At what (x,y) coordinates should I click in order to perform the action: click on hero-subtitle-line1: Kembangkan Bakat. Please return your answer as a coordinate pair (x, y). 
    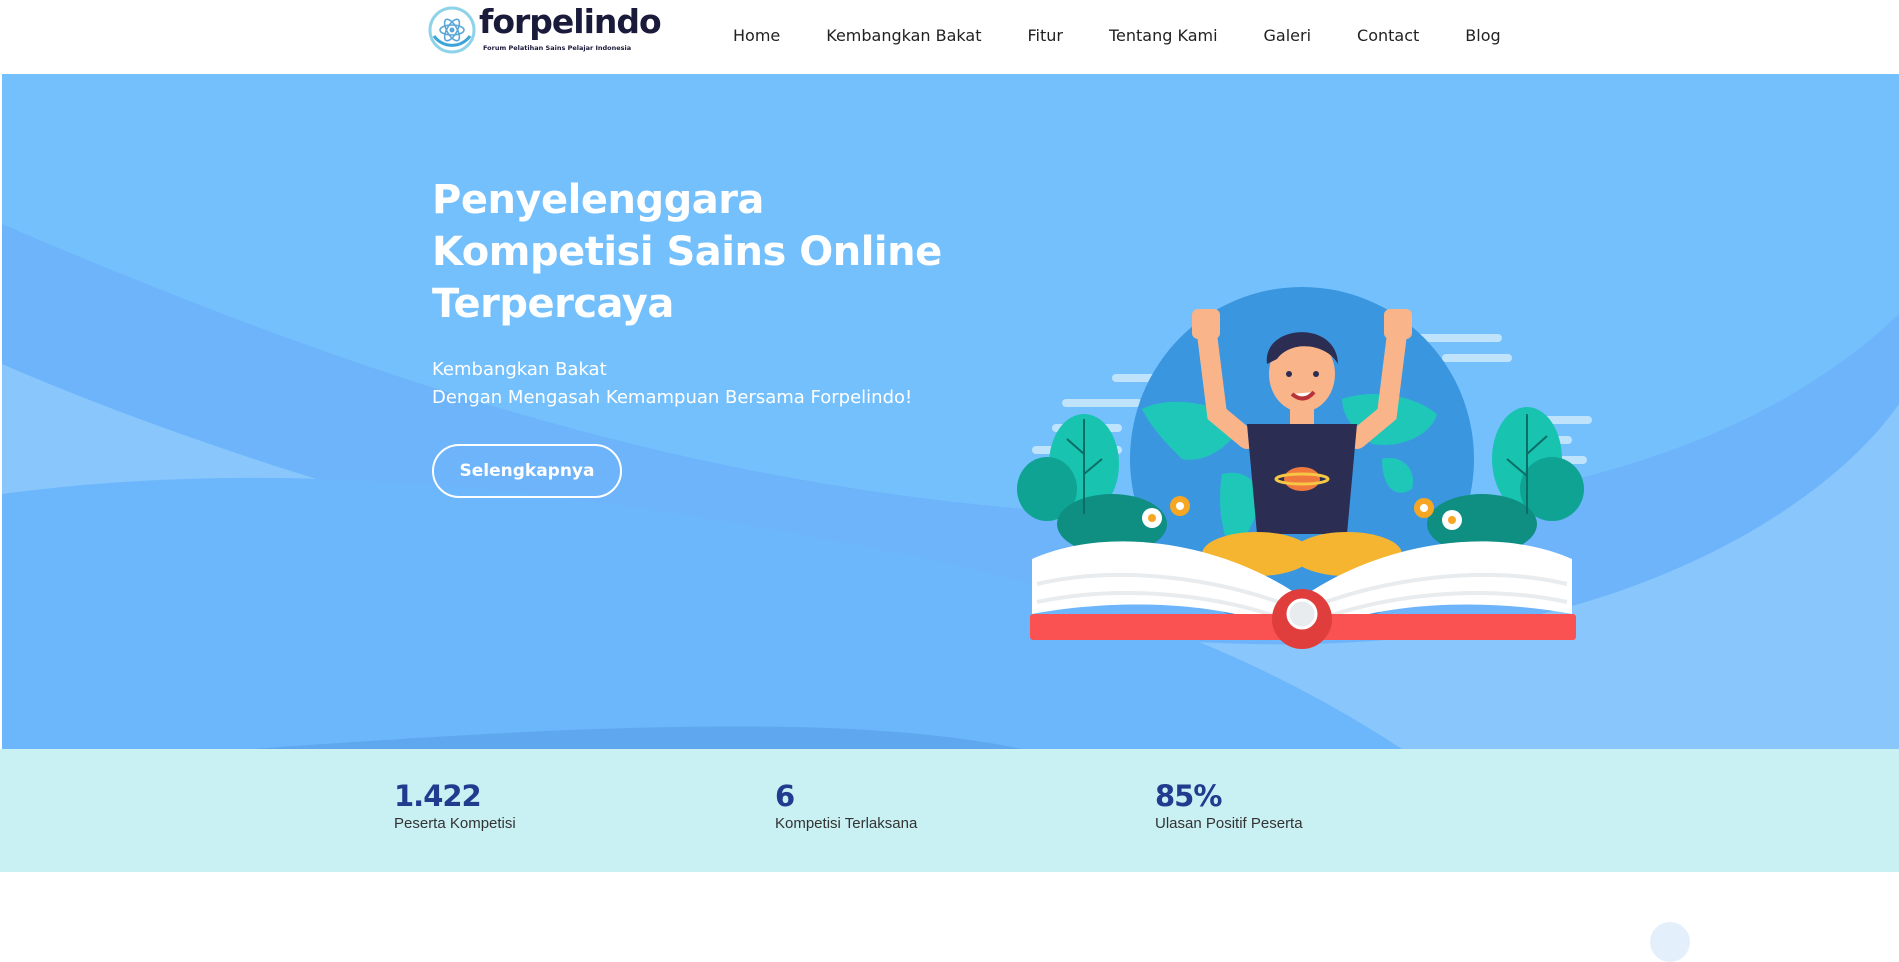
    Looking at the image, I should click on (519, 369).